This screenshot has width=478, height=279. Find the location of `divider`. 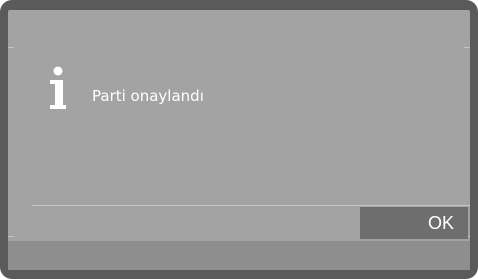

divider is located at coordinates (251, 205).